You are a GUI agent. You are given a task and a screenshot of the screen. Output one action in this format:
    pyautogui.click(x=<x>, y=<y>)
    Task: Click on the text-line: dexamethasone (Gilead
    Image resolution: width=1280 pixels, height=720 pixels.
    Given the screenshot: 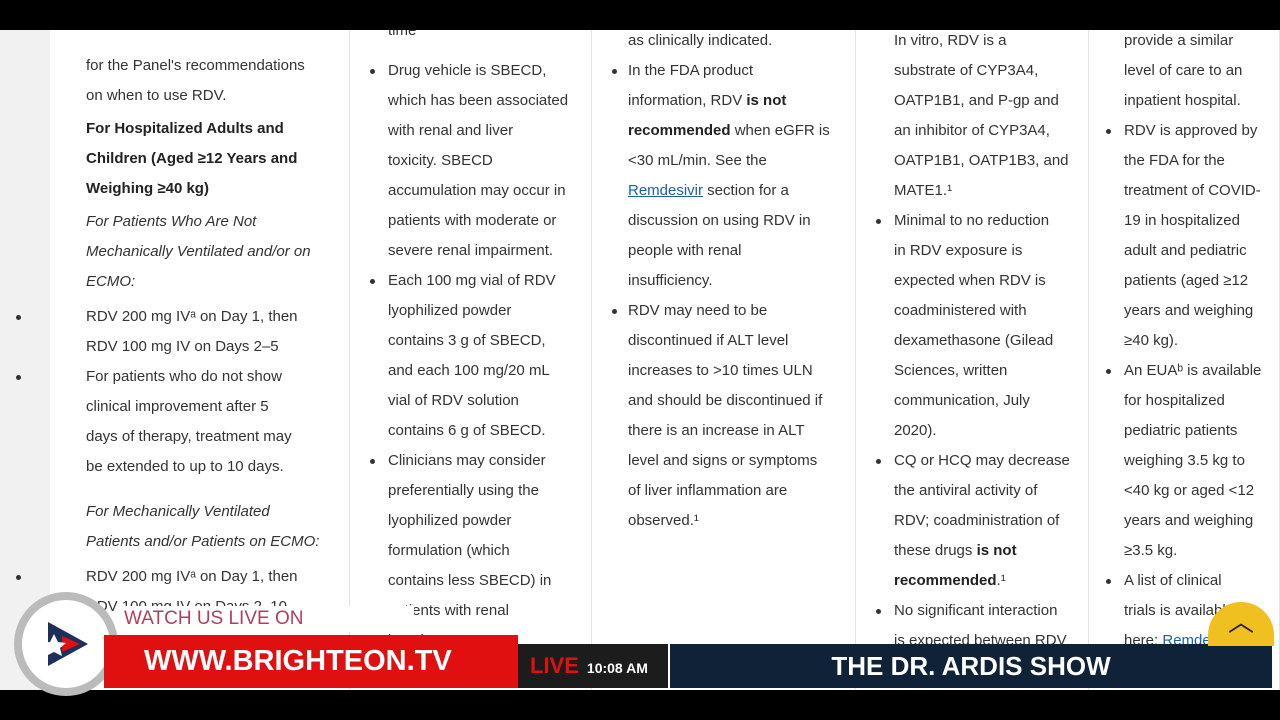 What is the action you would take?
    pyautogui.click(x=974, y=340)
    